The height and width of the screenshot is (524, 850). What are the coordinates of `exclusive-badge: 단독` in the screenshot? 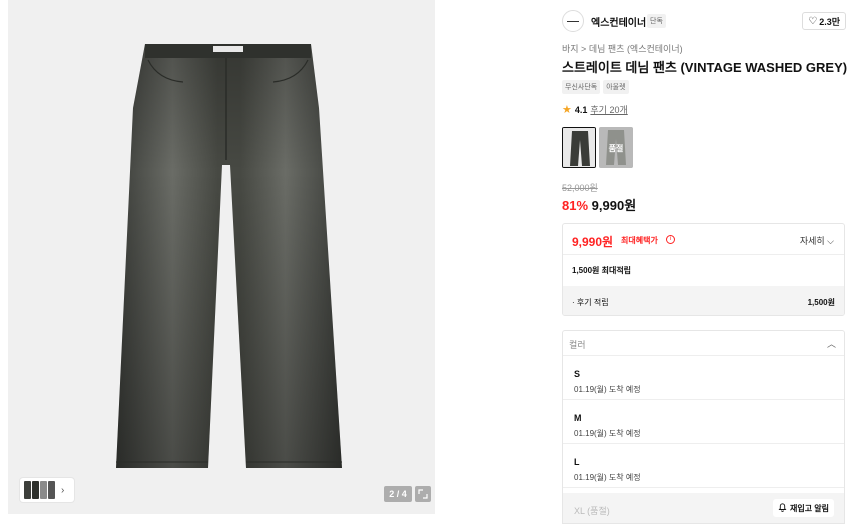 It's located at (656, 21).